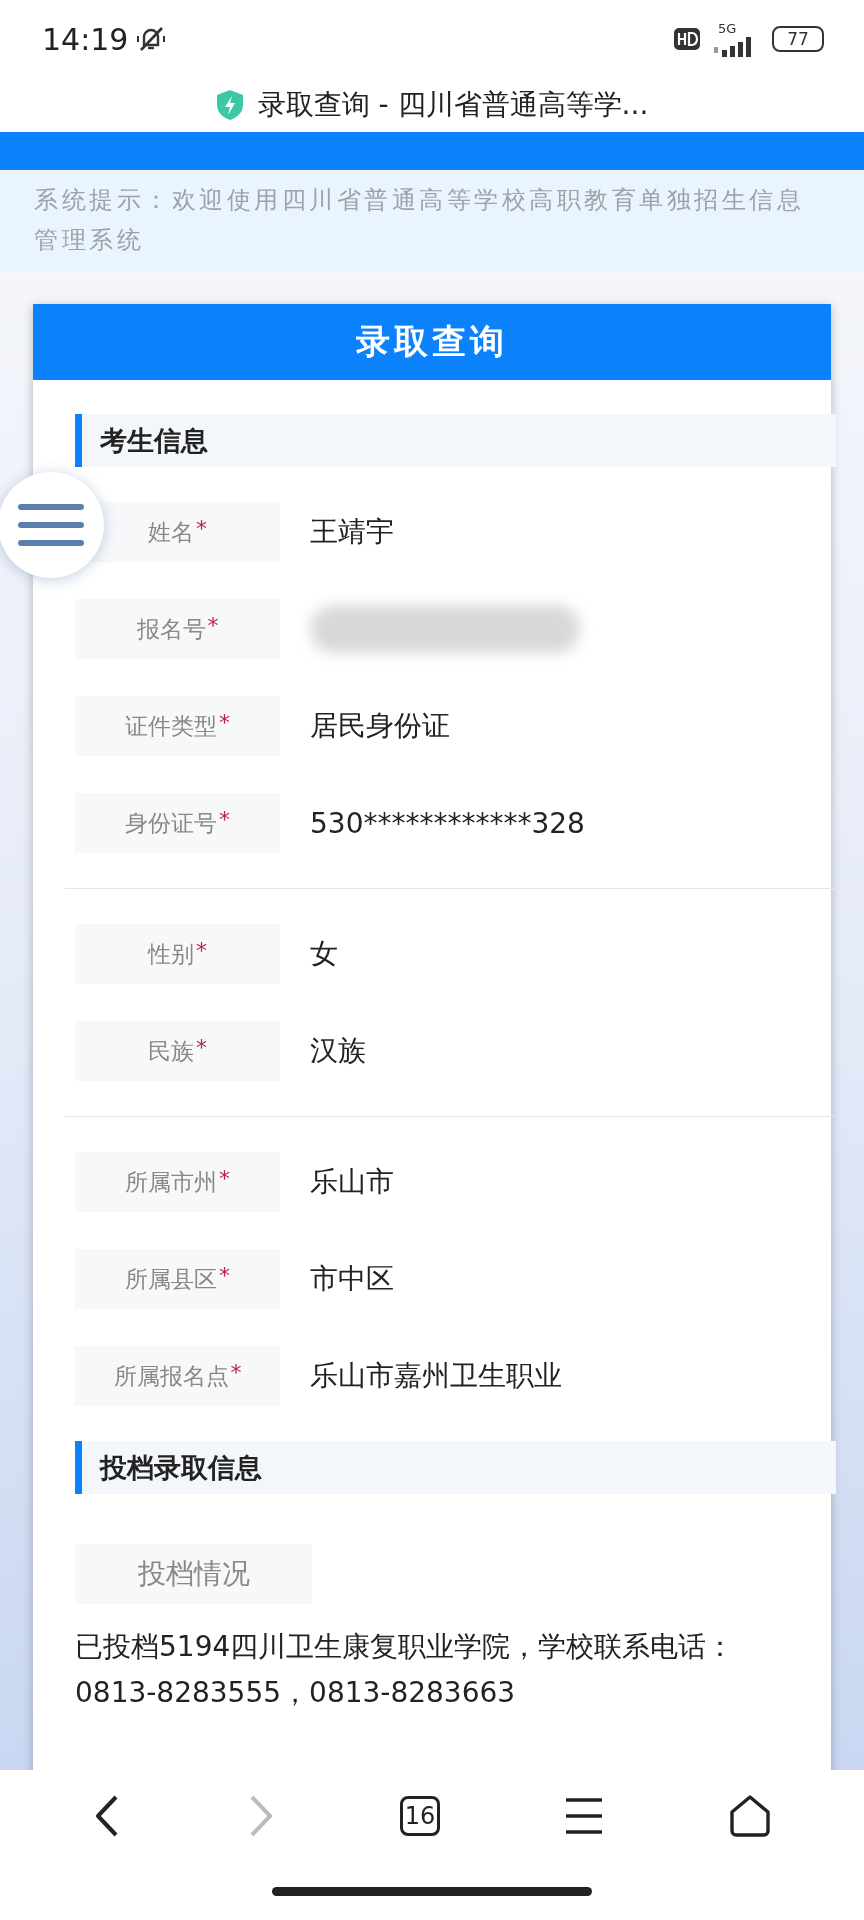  What do you see at coordinates (419, 220) in the screenshot?
I see `system-notice: 系统提示：欢迎使用四川省普通高等学校高职教育单独招生信息管理系统` at bounding box center [419, 220].